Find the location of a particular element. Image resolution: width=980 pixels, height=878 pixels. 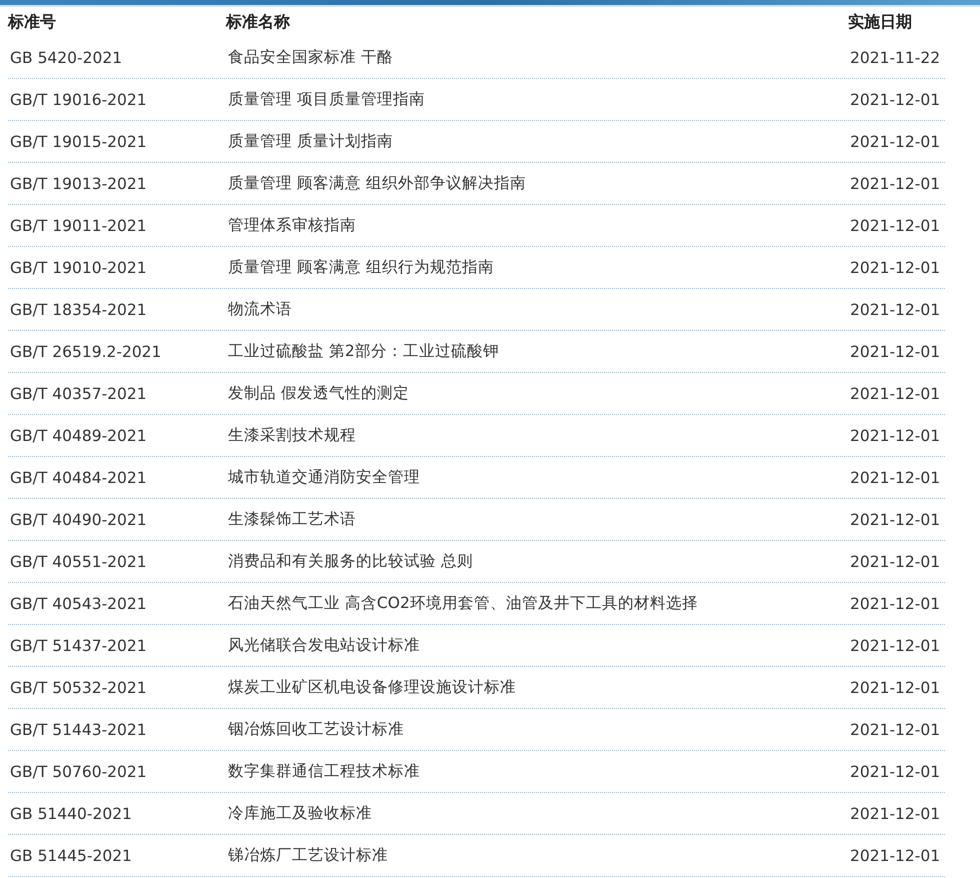

table-cell-text: GB 5420-2021 is located at coordinates (66, 57).